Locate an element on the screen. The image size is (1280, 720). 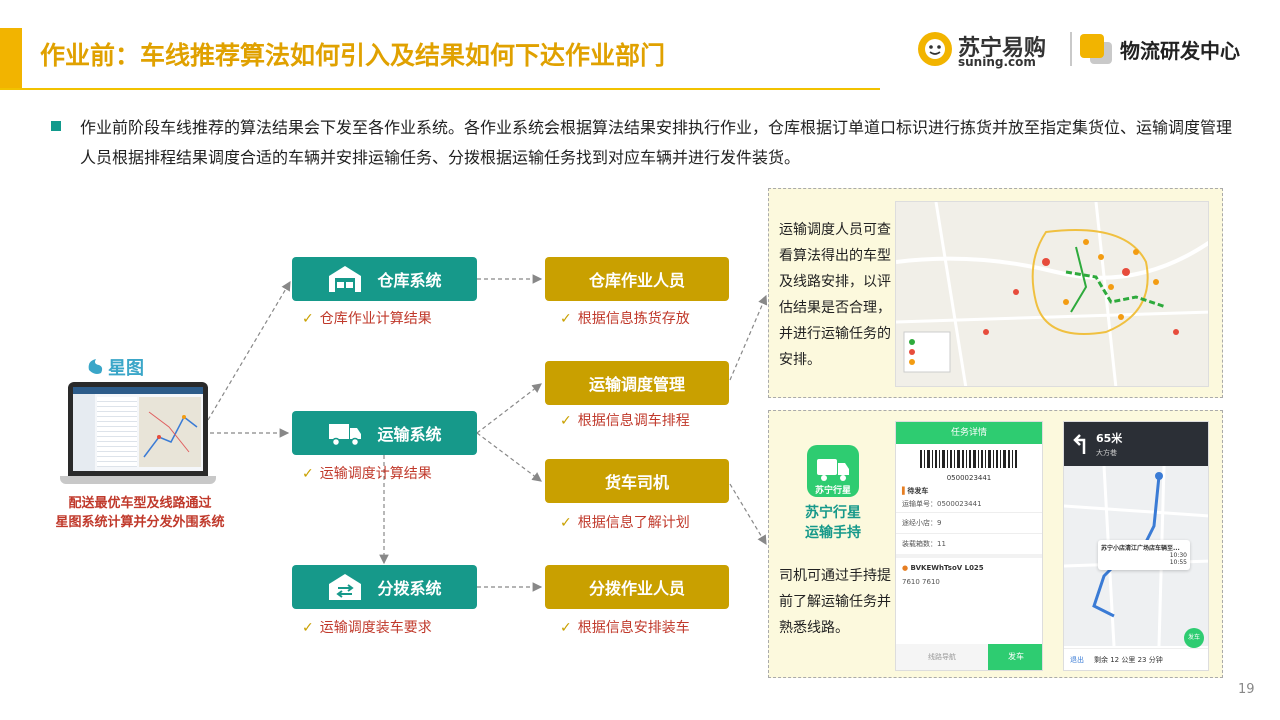
nav-depart-button: 发车 is located at coordinates (1194, 638).